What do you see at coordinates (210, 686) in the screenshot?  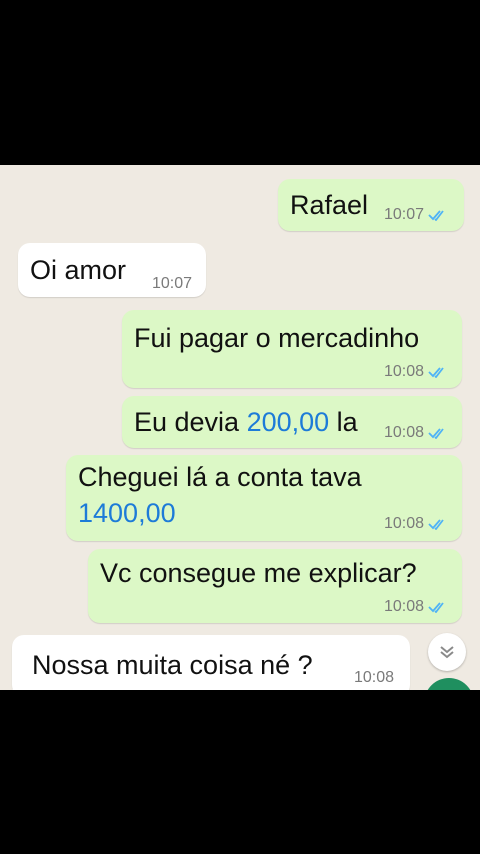 I see `message-bubble-incoming-partial` at bounding box center [210, 686].